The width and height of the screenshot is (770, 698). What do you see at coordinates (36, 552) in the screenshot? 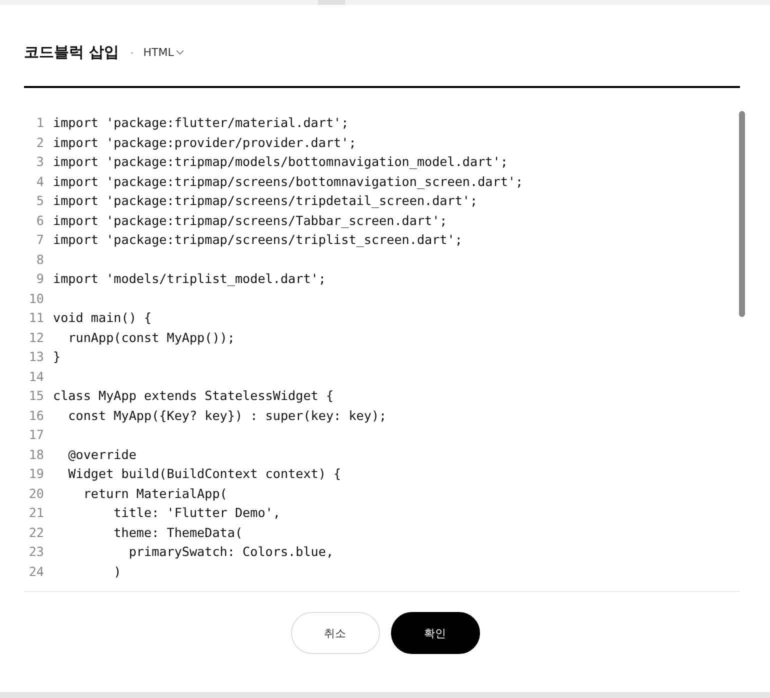
I see `line-number: 23` at bounding box center [36, 552].